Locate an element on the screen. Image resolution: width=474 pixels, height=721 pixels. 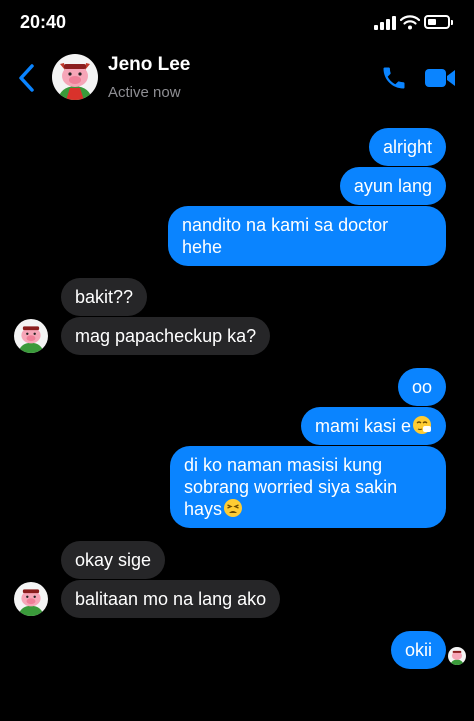
message-outgoing: mami kasi e is located at coordinates (373, 426).